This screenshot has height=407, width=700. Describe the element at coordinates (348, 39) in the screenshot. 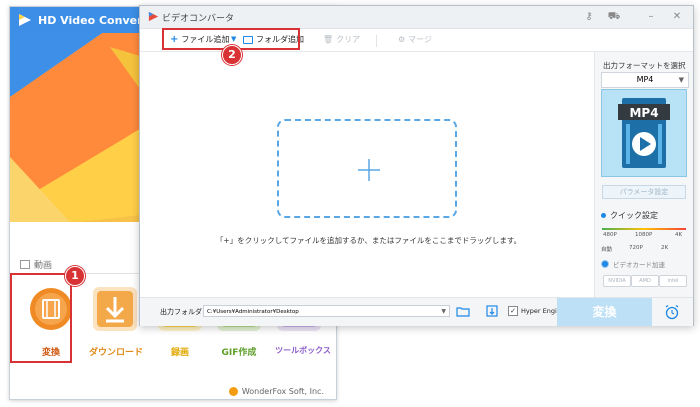

I see `clear-label: クリア` at that location.